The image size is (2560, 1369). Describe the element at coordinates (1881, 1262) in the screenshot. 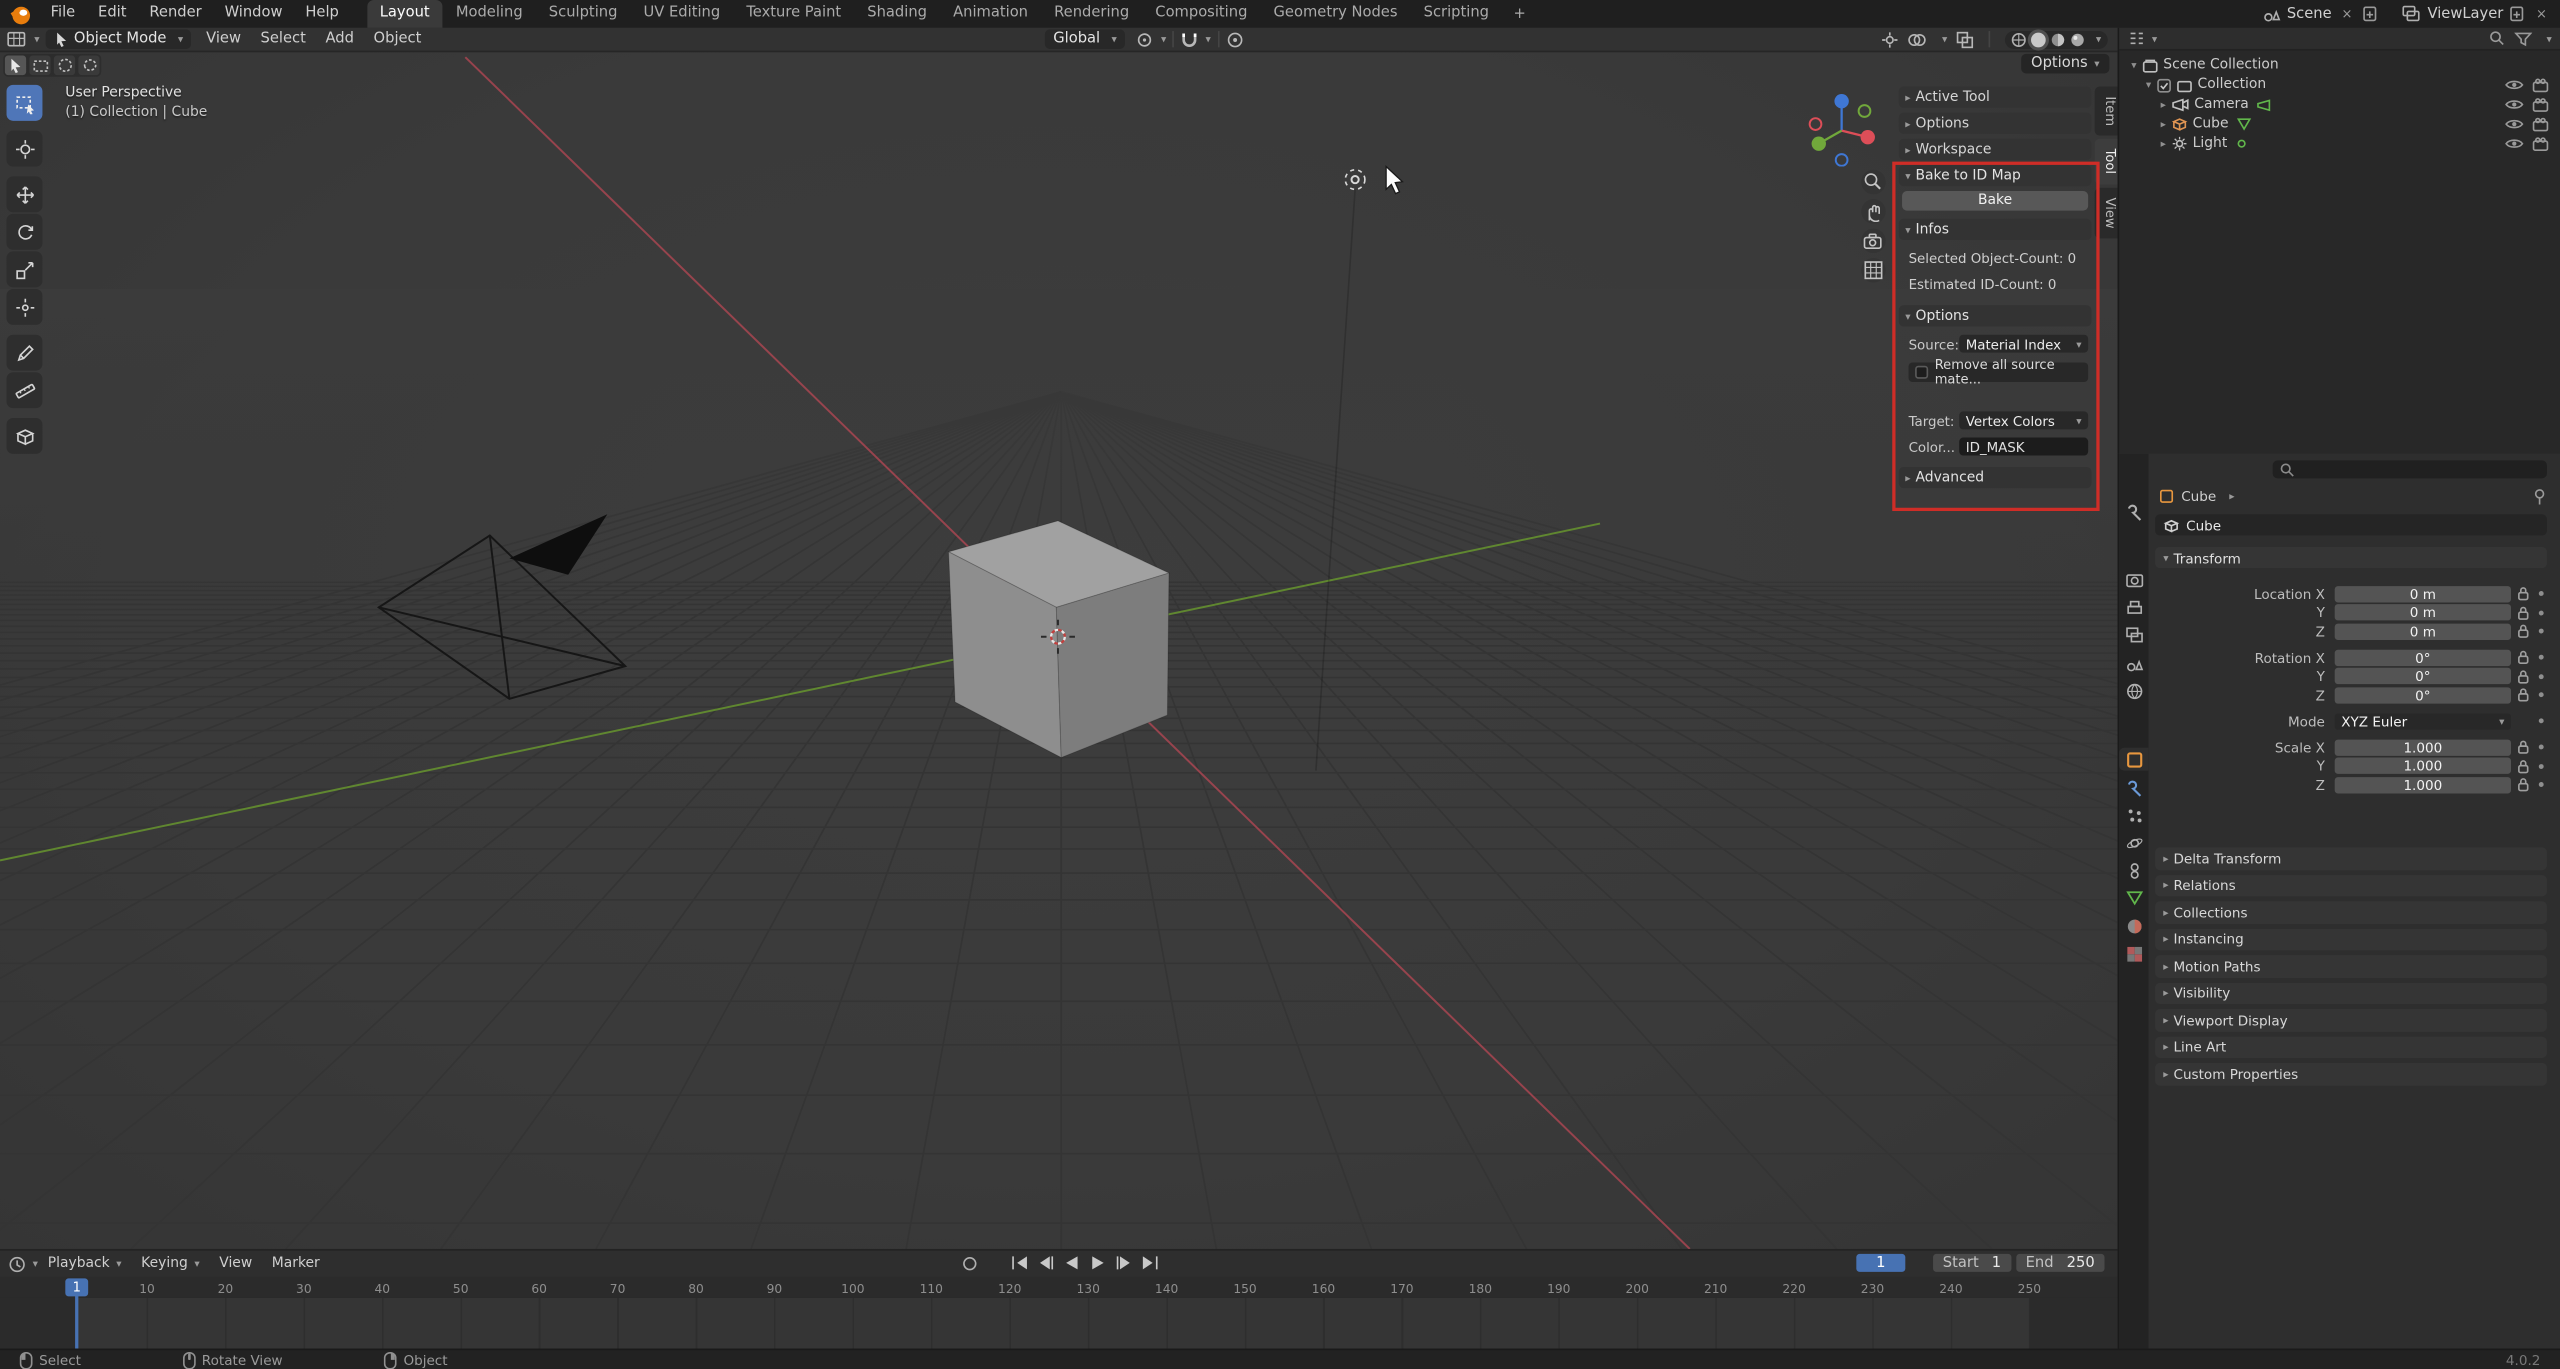

I see `current-frame-field: 1` at that location.